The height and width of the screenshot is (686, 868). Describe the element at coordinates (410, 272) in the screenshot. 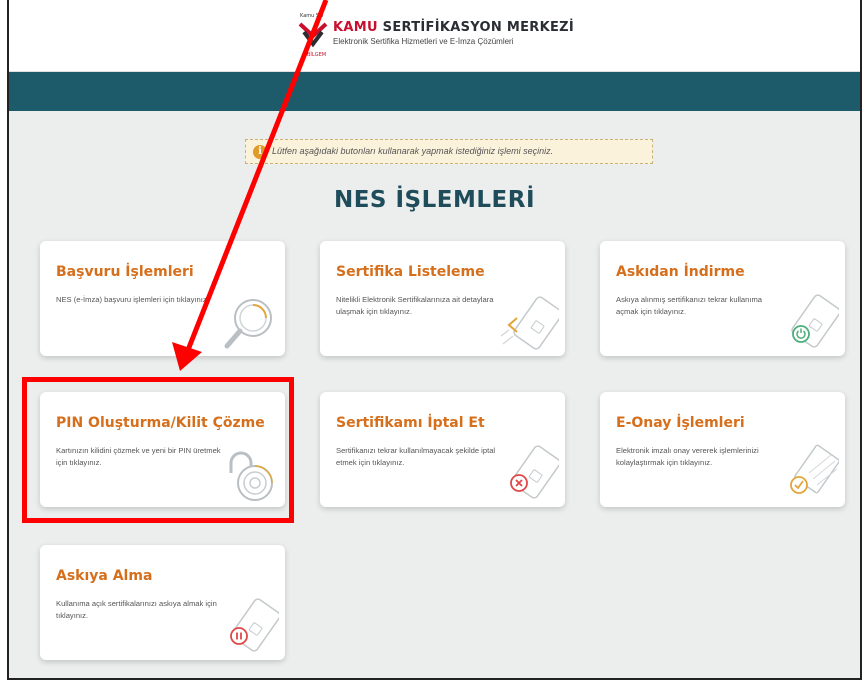

I see `card-title: Sertifika Listeleme` at that location.